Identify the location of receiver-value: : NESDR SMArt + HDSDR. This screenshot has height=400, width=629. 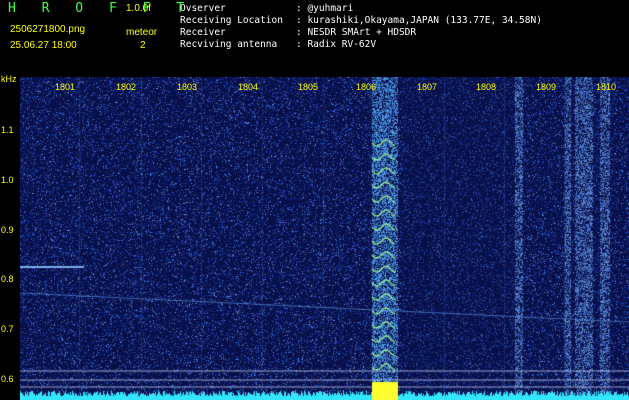
(356, 32).